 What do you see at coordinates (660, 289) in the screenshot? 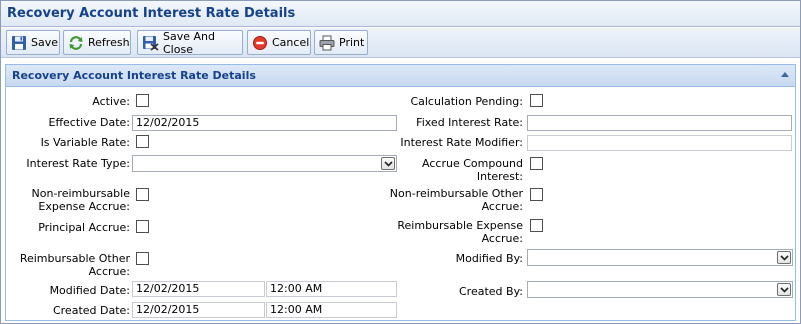
I see `created-by-select` at bounding box center [660, 289].